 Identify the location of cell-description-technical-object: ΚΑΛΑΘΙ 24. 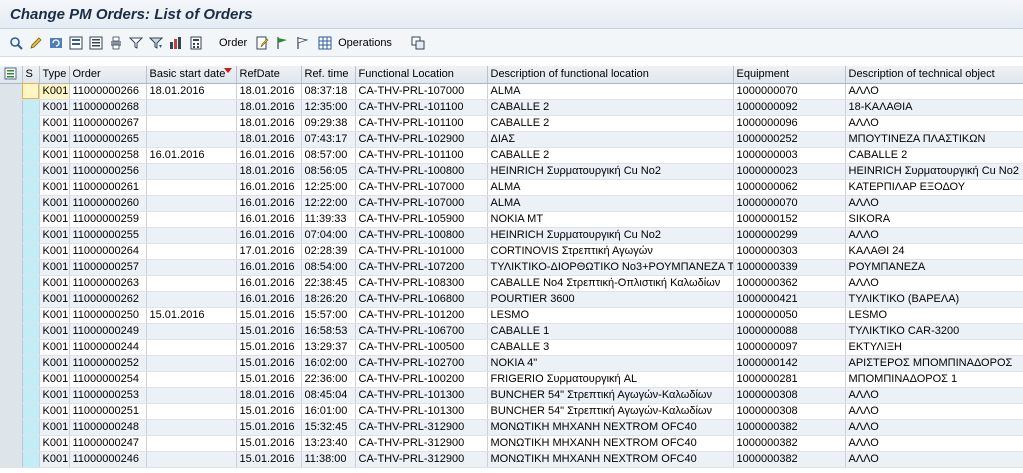
(934, 251).